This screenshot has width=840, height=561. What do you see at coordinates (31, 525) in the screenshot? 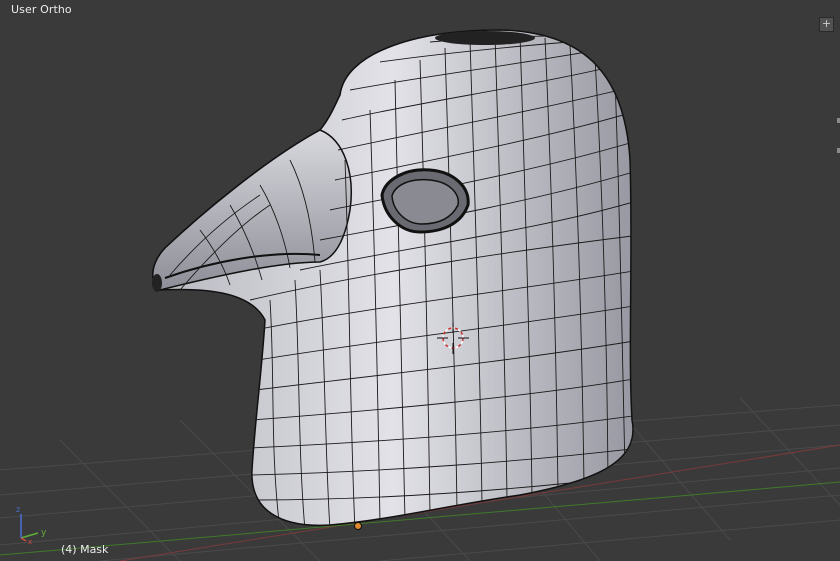
I see `axis-gizmo: y z x` at bounding box center [31, 525].